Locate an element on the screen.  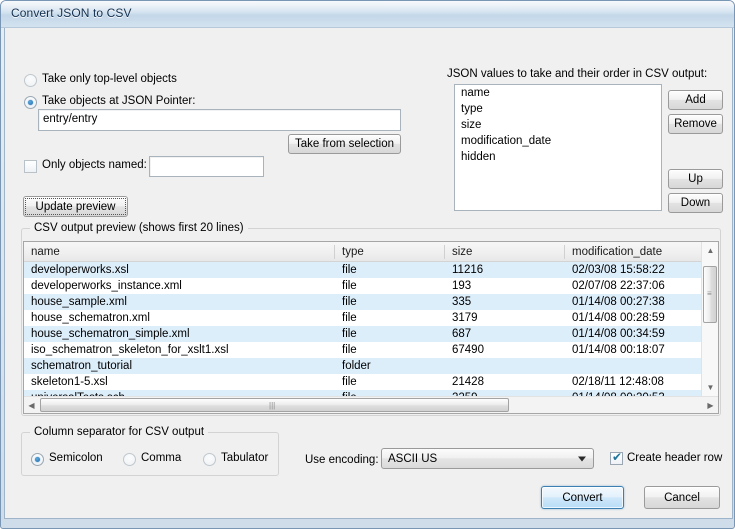
scroll-grip-icon: ≡ is located at coordinates (709, 293).